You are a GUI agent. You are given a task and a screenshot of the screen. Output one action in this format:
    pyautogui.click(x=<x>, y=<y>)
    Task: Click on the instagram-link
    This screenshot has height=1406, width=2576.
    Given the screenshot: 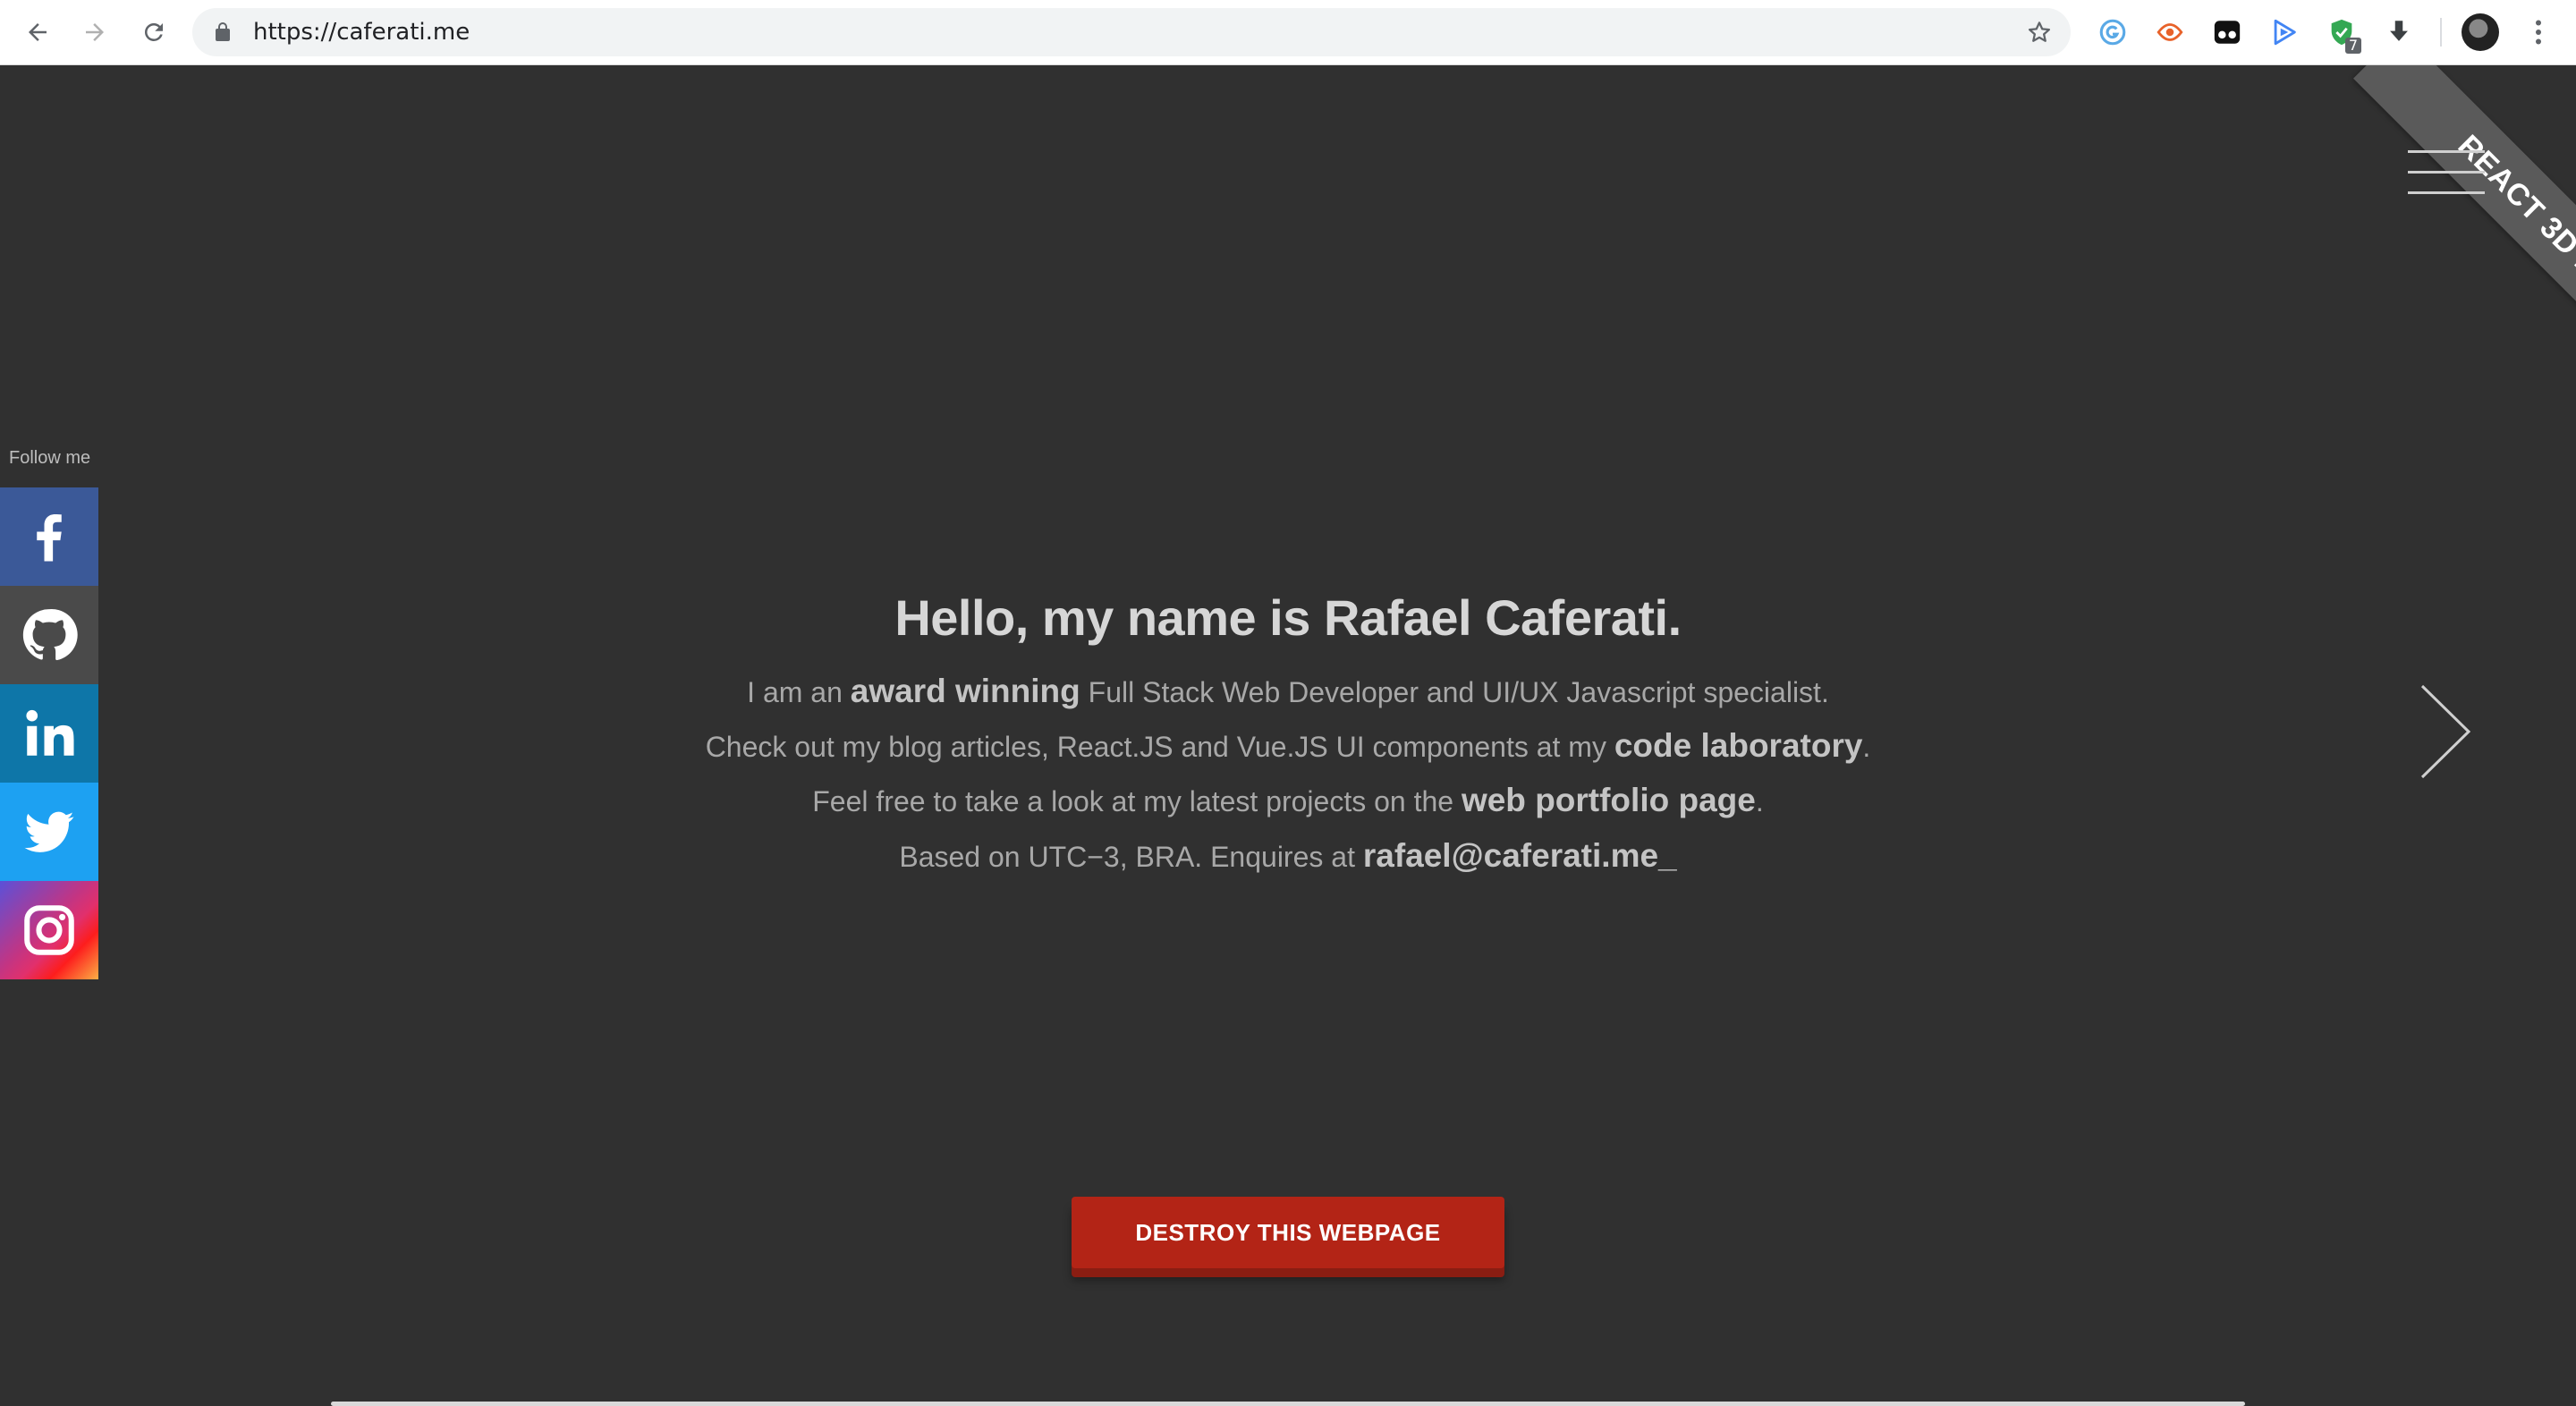 What is the action you would take?
    pyautogui.click(x=49, y=930)
    